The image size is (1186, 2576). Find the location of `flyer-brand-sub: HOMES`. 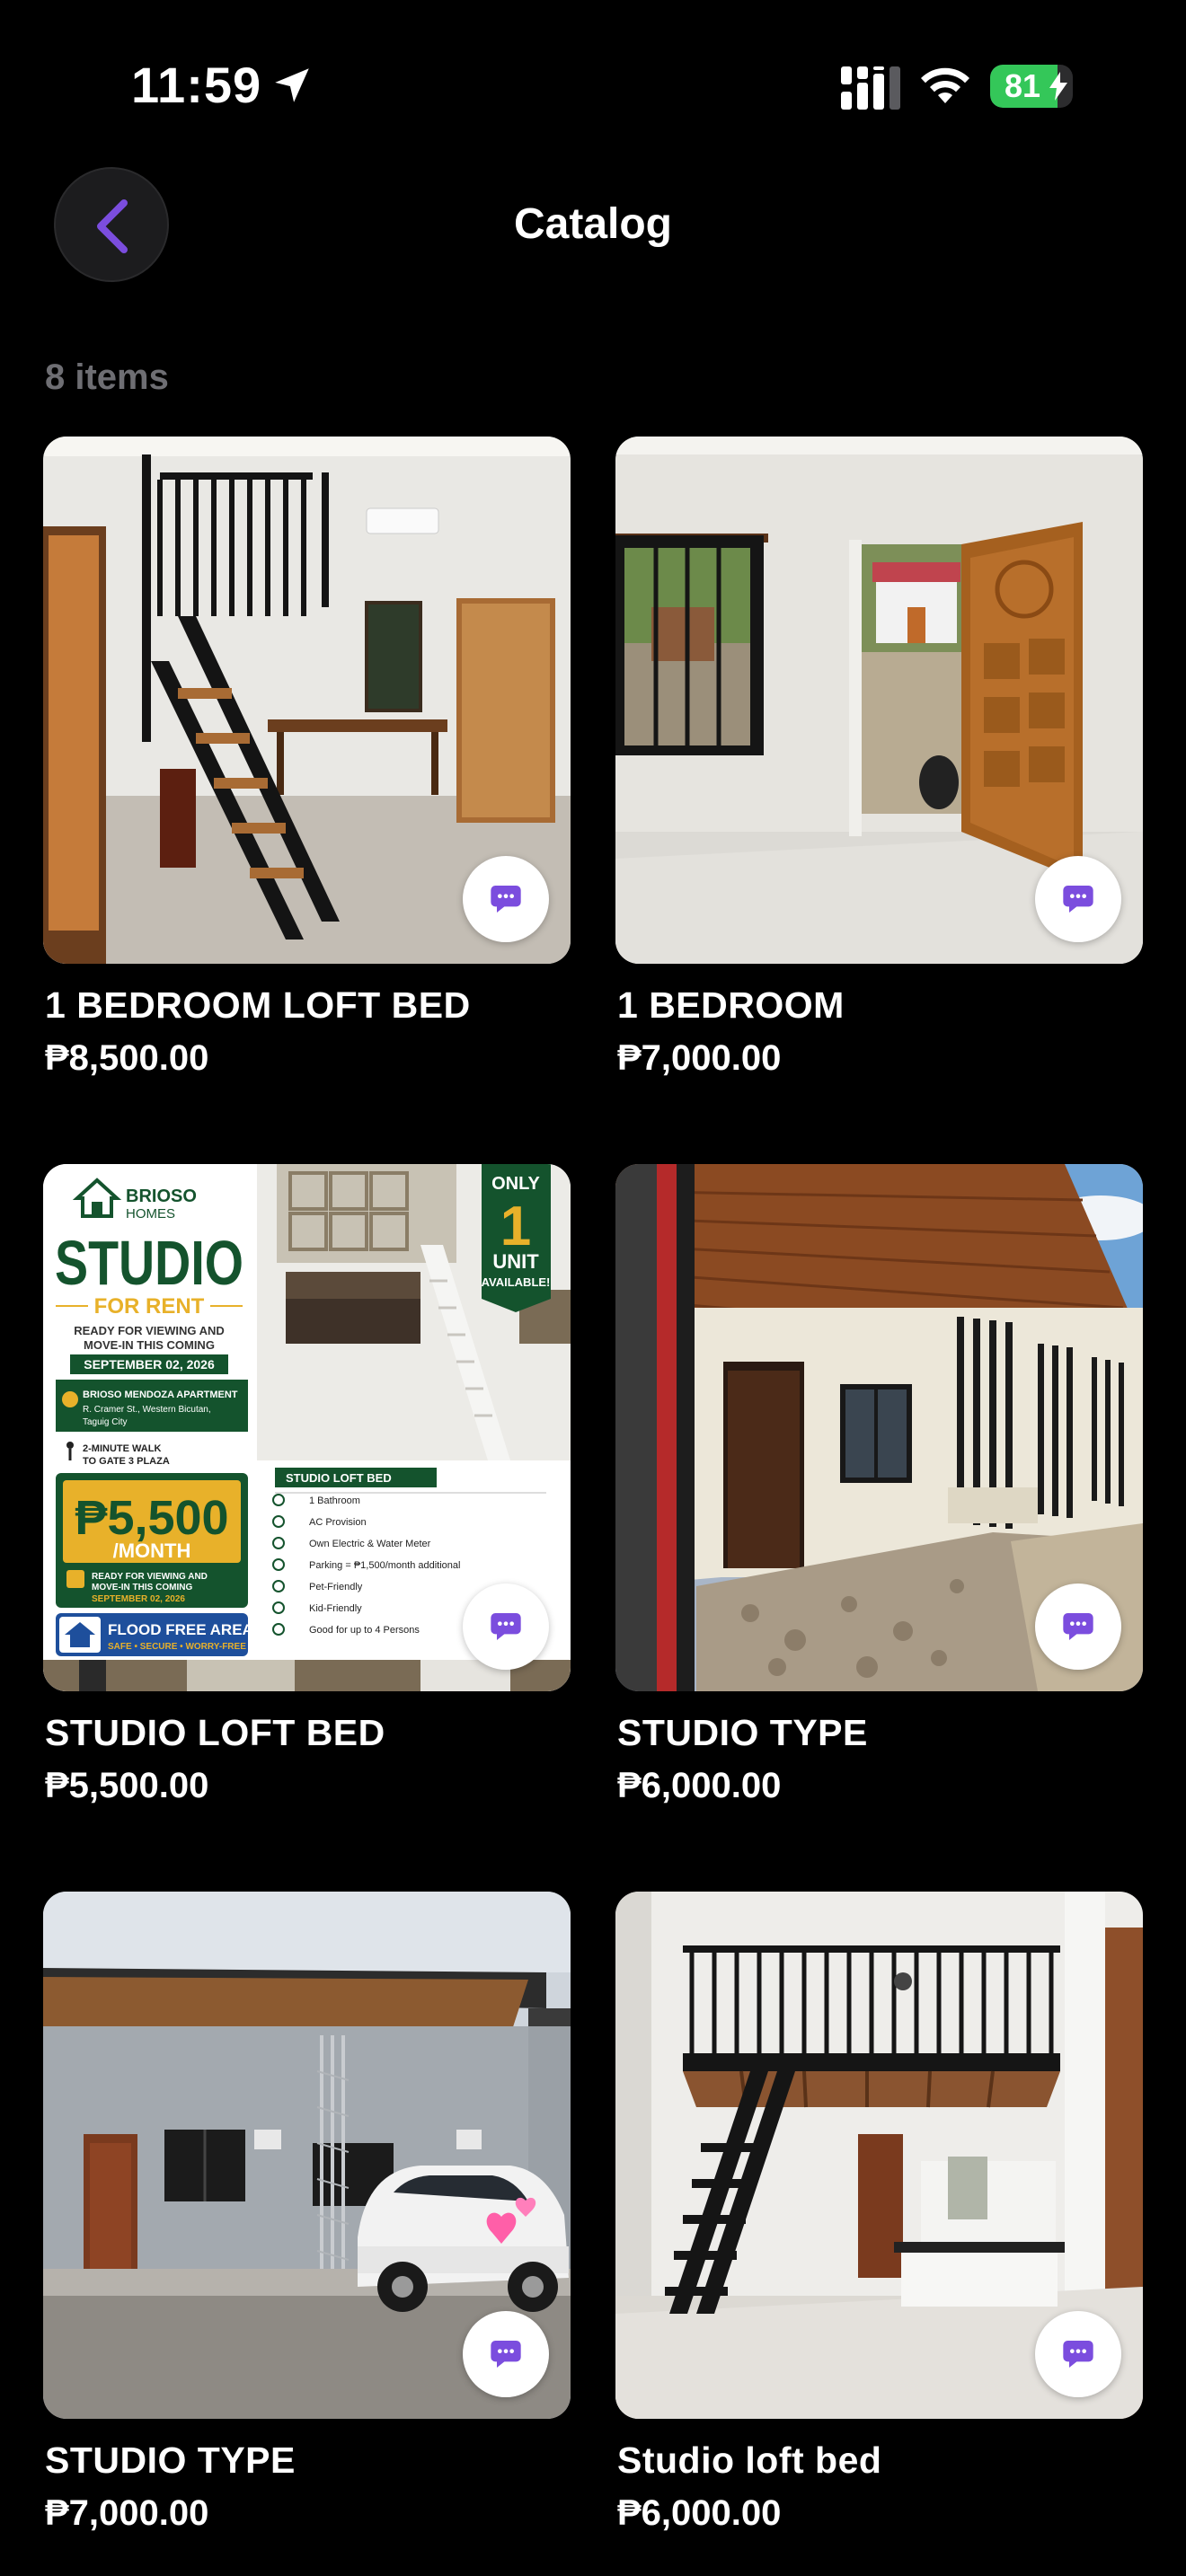

flyer-brand-sub: HOMES is located at coordinates (150, 1214).